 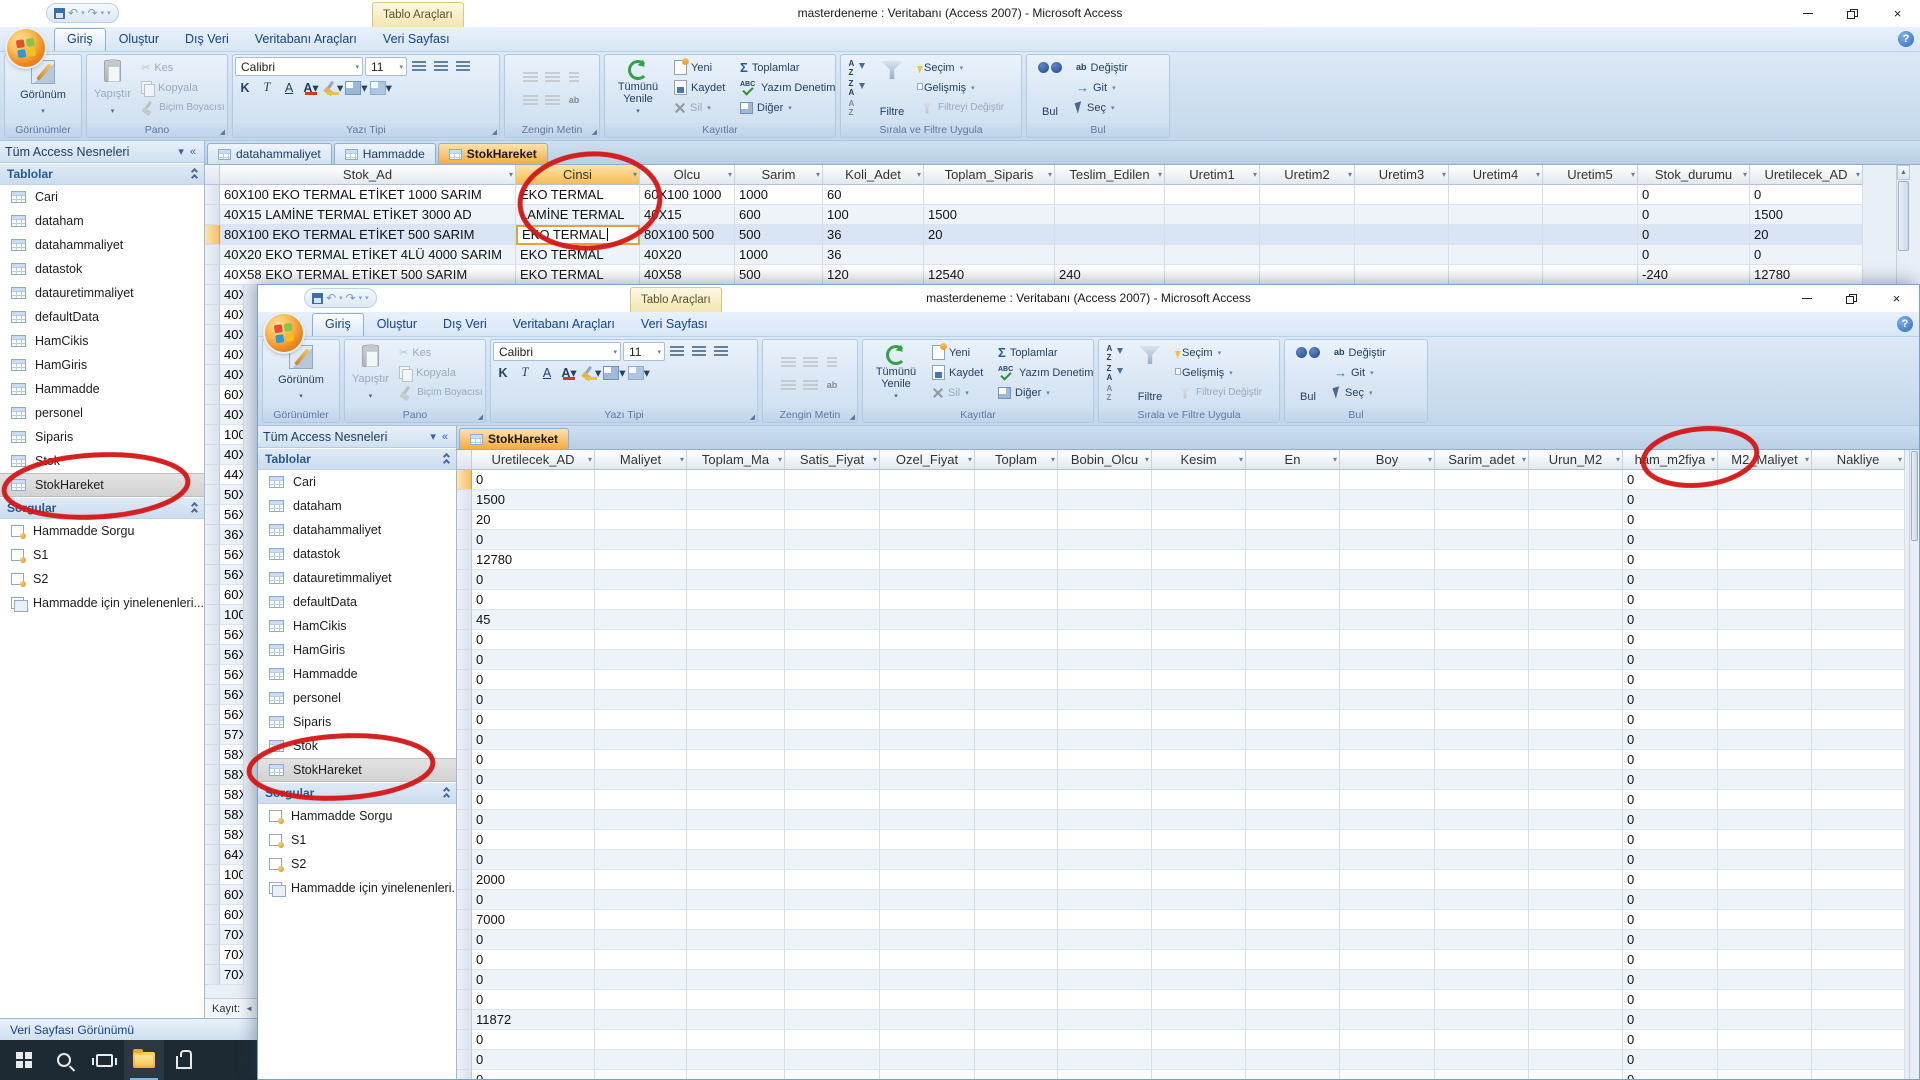 I want to click on cell-partial: 58X, so click(x=232, y=835).